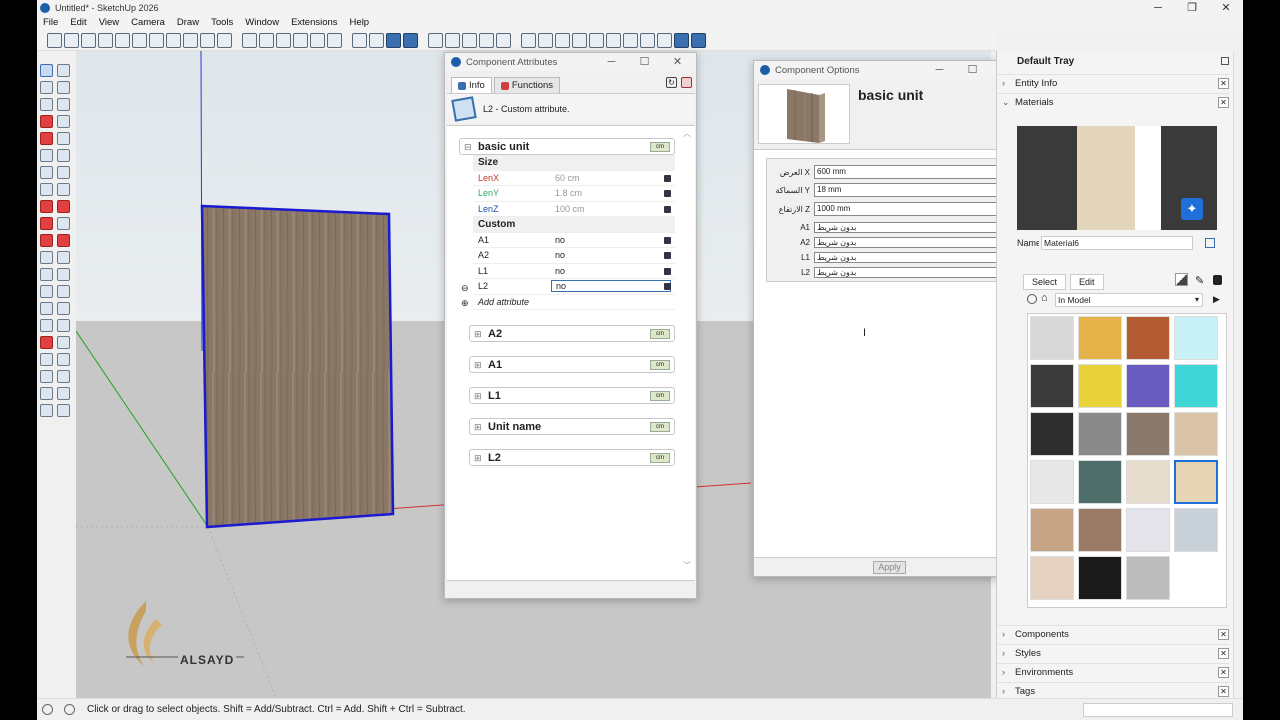 This screenshot has height=720, width=1280. I want to click on maximize-icon: ❐, so click(1192, 8).